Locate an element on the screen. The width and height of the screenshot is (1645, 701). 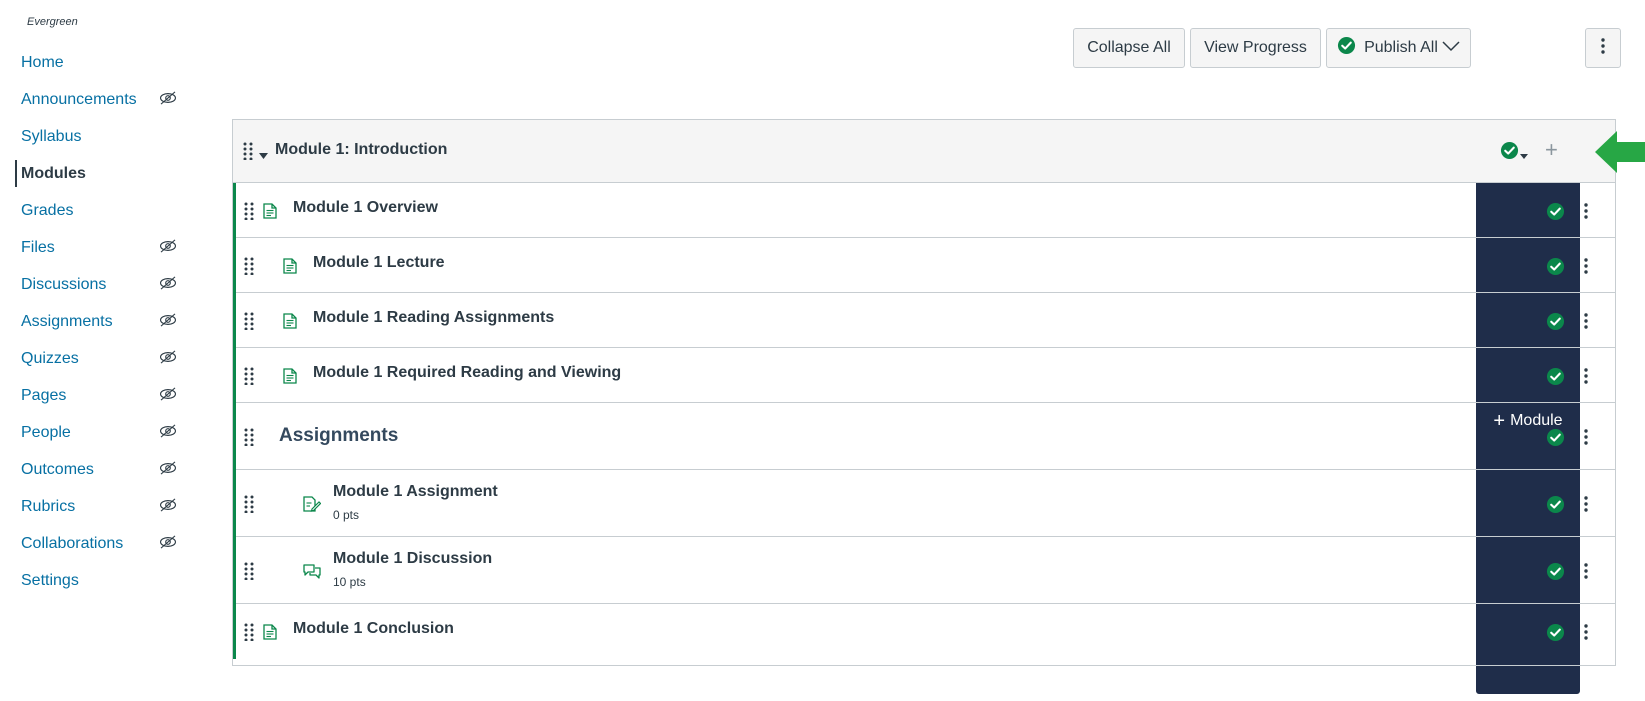
sidebar-item-label: Assignments is located at coordinates (67, 321).